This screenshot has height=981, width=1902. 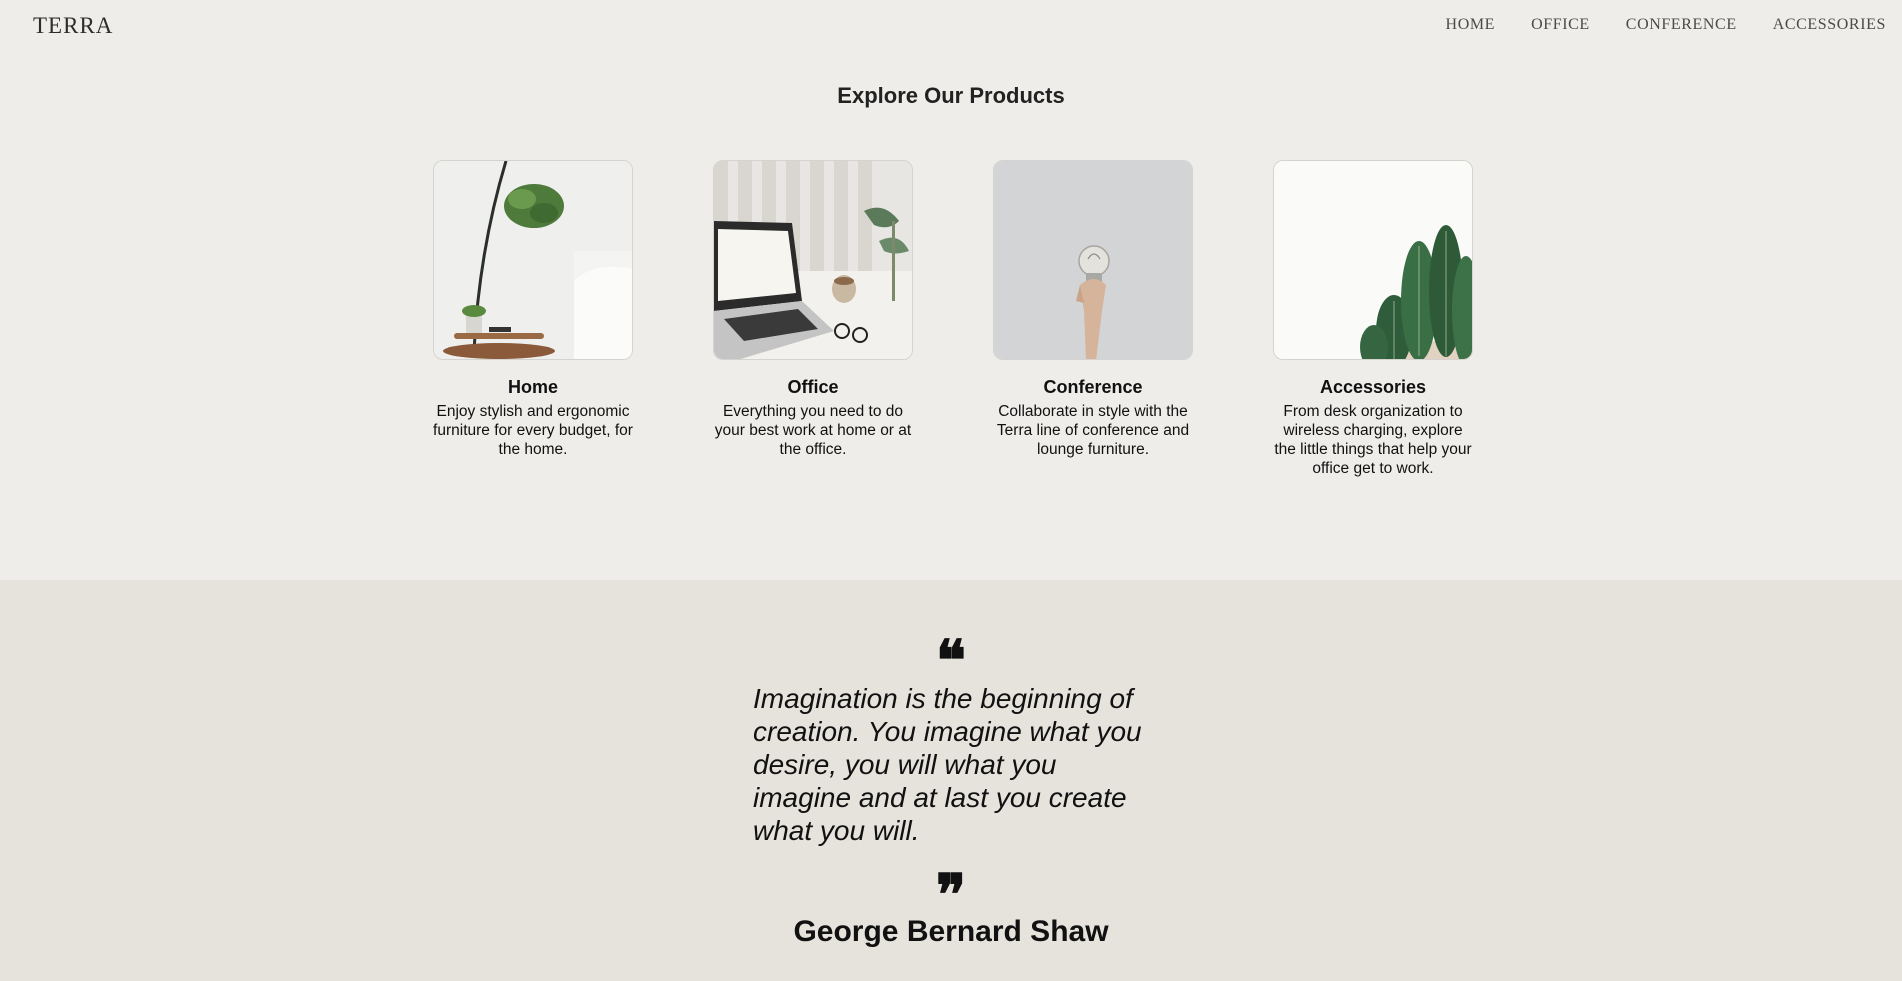 I want to click on hand-holding-bulb-photo, so click(x=1093, y=260).